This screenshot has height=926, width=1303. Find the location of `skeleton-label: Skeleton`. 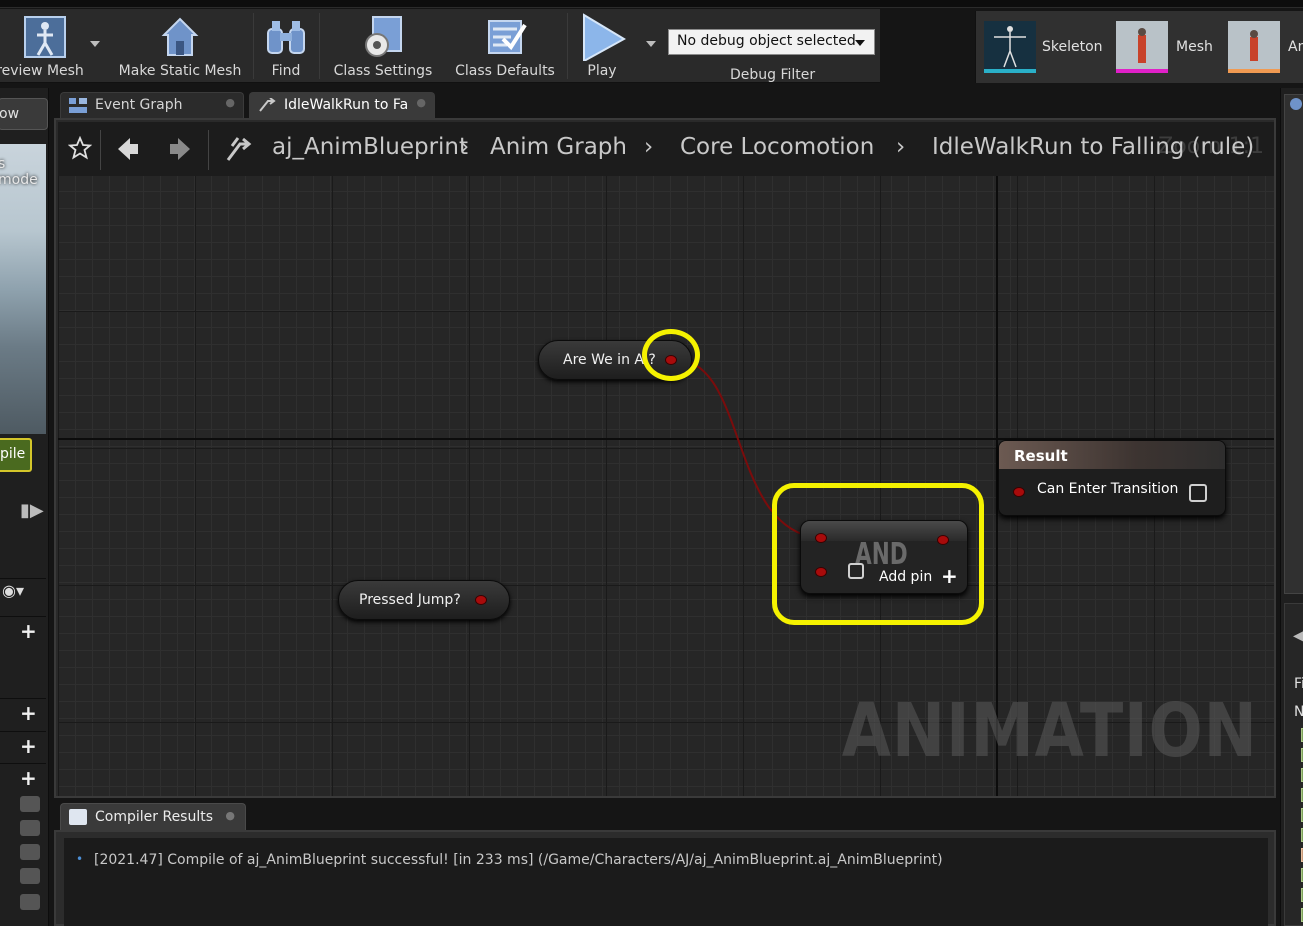

skeleton-label: Skeleton is located at coordinates (1072, 47).